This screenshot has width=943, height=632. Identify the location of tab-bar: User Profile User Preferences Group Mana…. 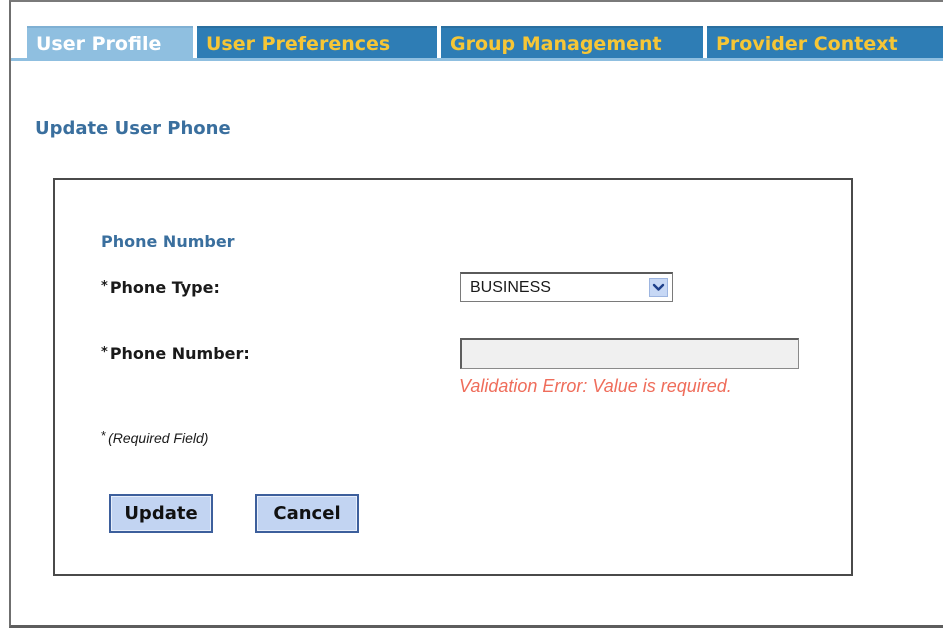
(477, 30).